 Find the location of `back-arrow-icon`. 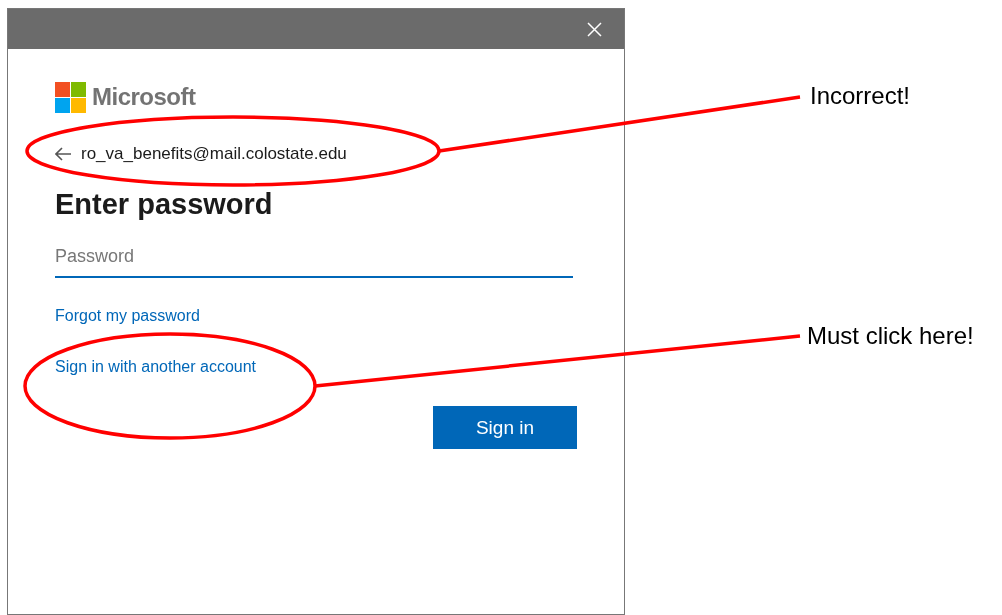

back-arrow-icon is located at coordinates (63, 153).